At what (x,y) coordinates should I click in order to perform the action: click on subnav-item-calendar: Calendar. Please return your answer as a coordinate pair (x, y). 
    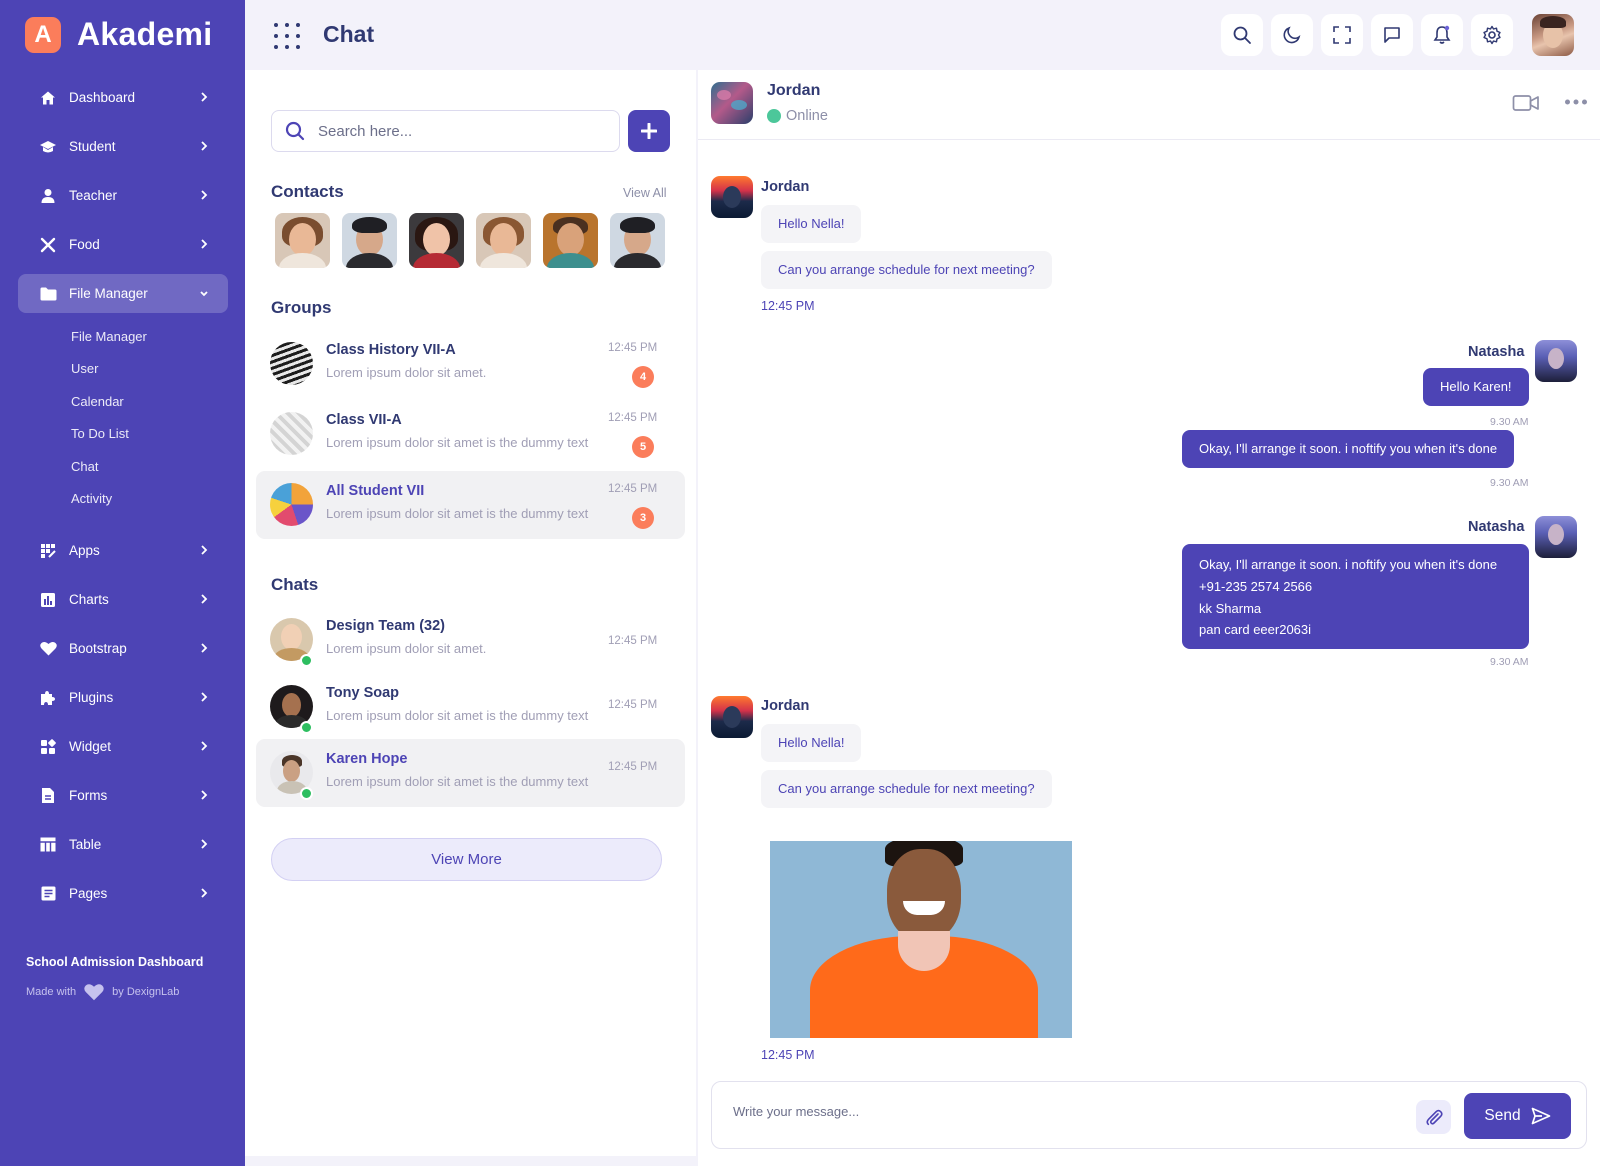
    Looking at the image, I should click on (149, 402).